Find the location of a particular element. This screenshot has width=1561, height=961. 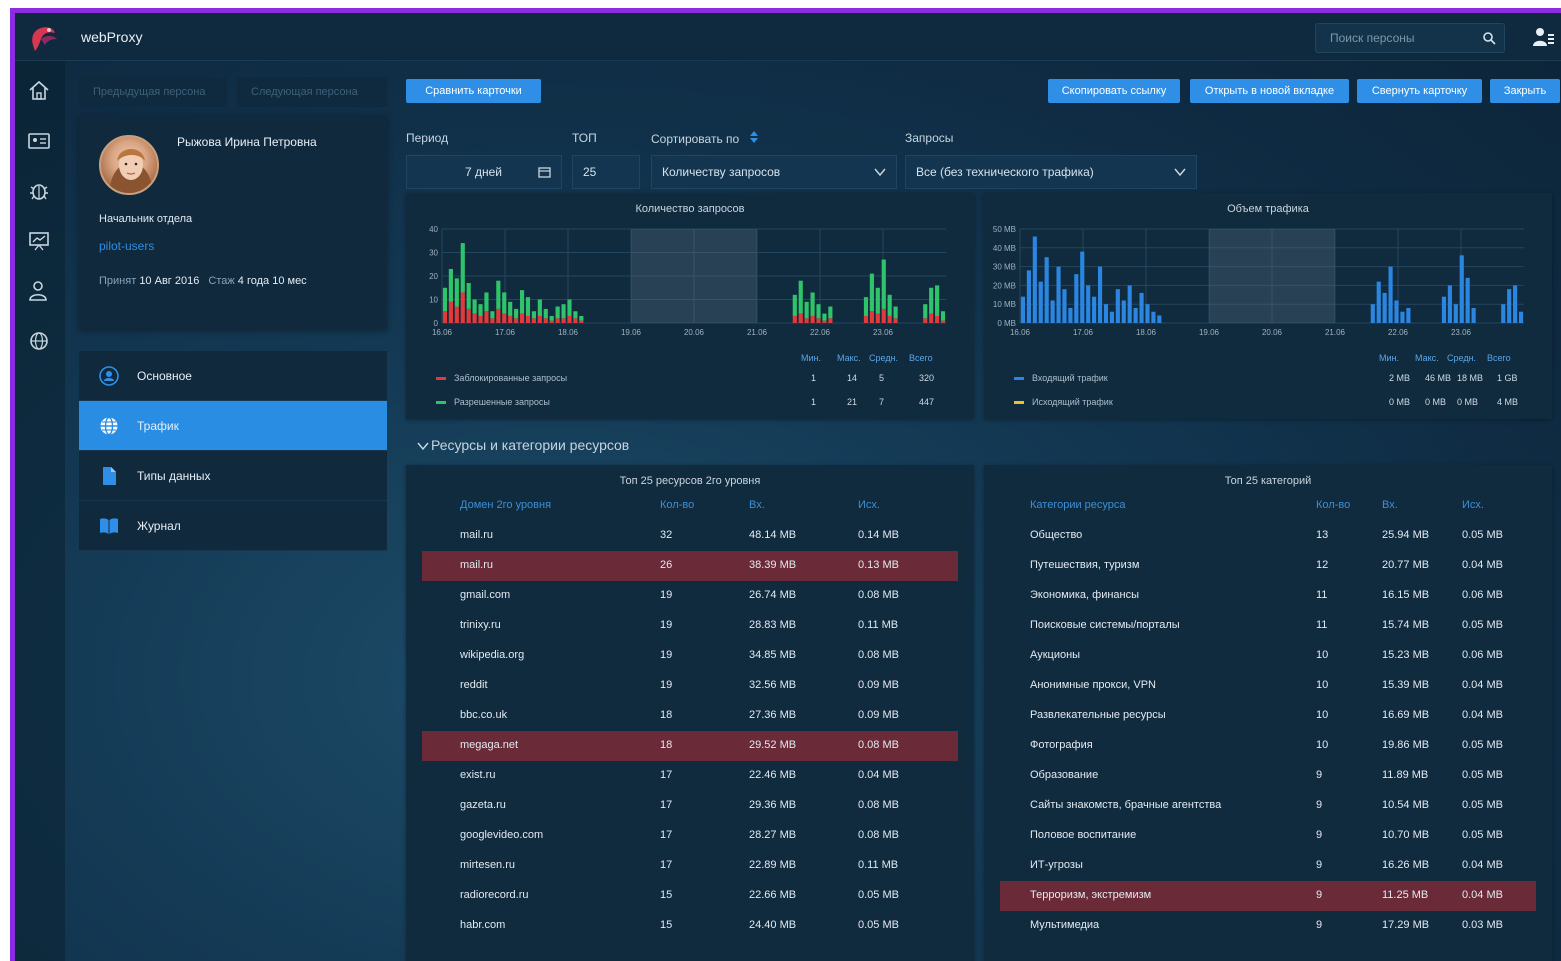

copy-link-button: Скопировать ссылку is located at coordinates (1114, 91).